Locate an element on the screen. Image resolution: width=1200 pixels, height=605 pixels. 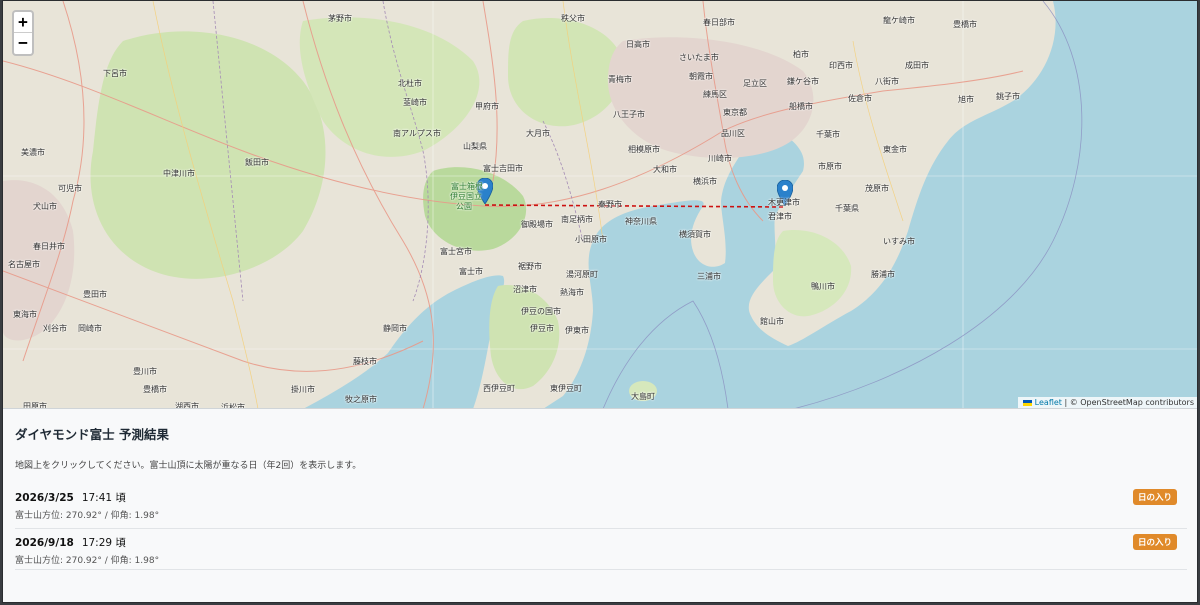
map-place-label: 東伊豆町 is located at coordinates (566, 388).